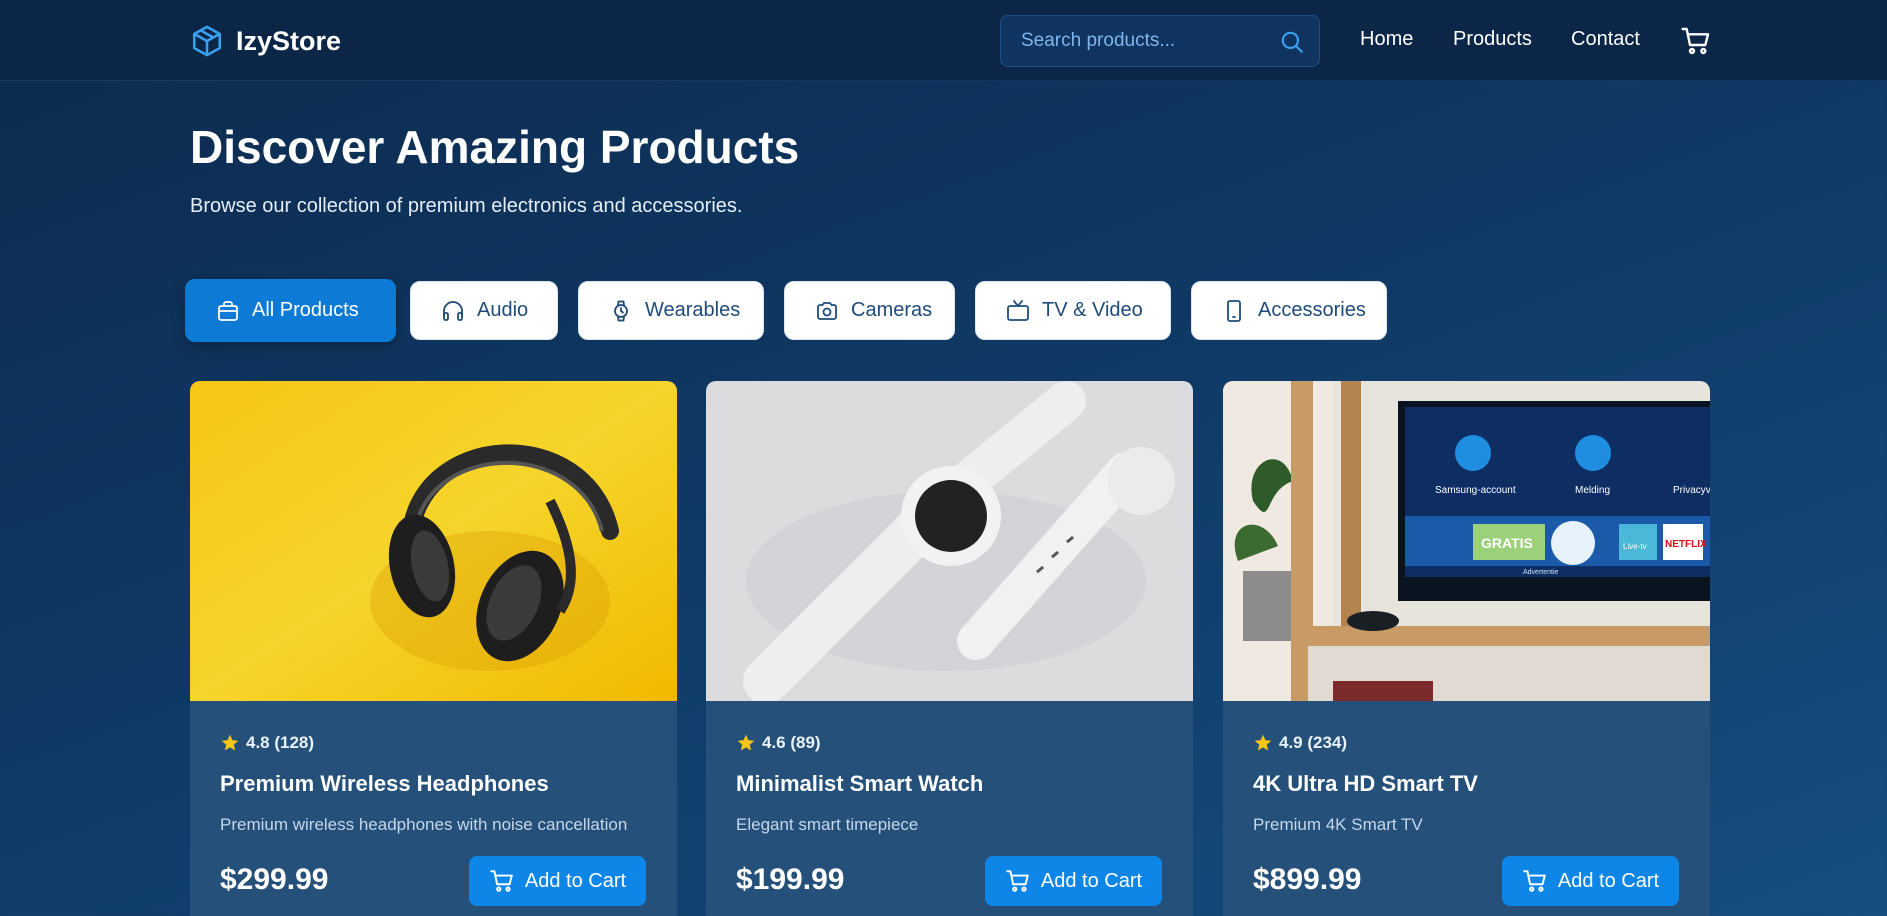  Describe the element at coordinates (495, 147) in the screenshot. I see `page-title: Discover Amazing Products` at that location.